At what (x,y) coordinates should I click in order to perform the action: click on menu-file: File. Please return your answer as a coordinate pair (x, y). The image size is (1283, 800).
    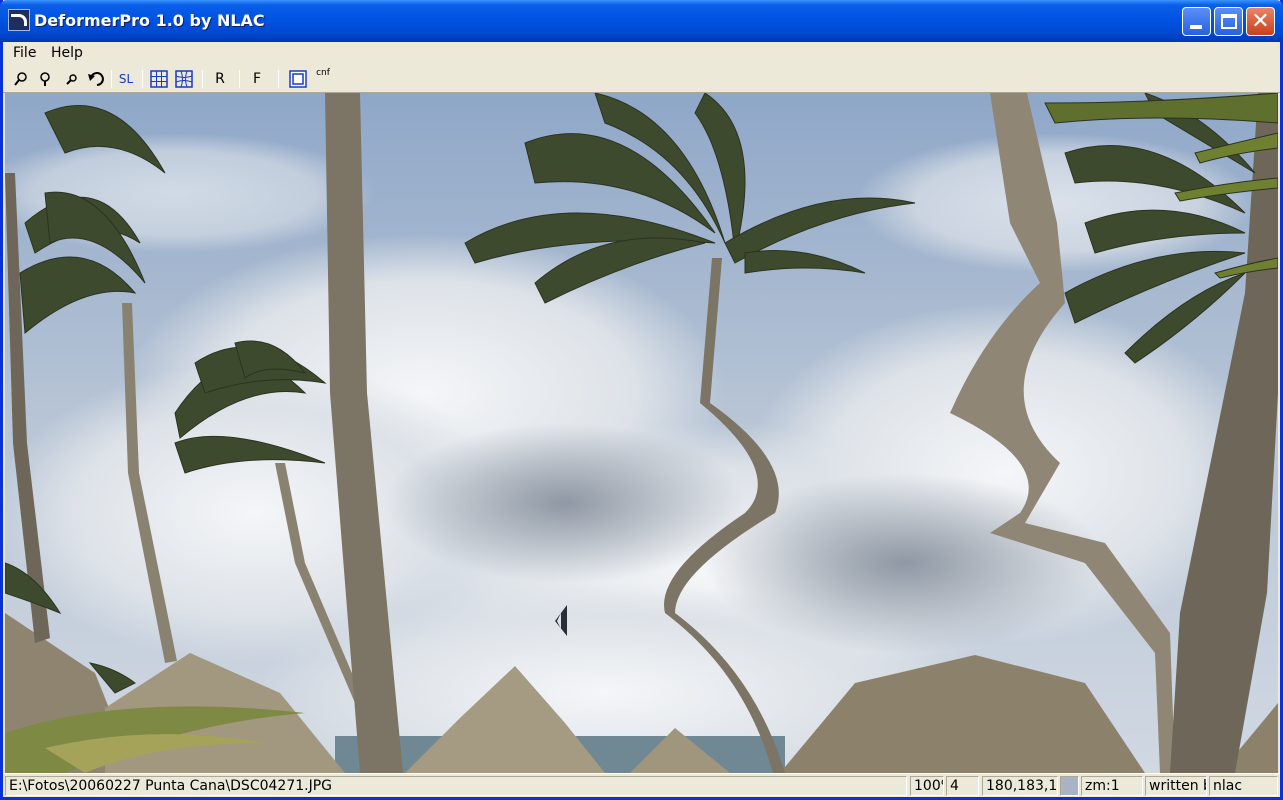
    Looking at the image, I should click on (24, 53).